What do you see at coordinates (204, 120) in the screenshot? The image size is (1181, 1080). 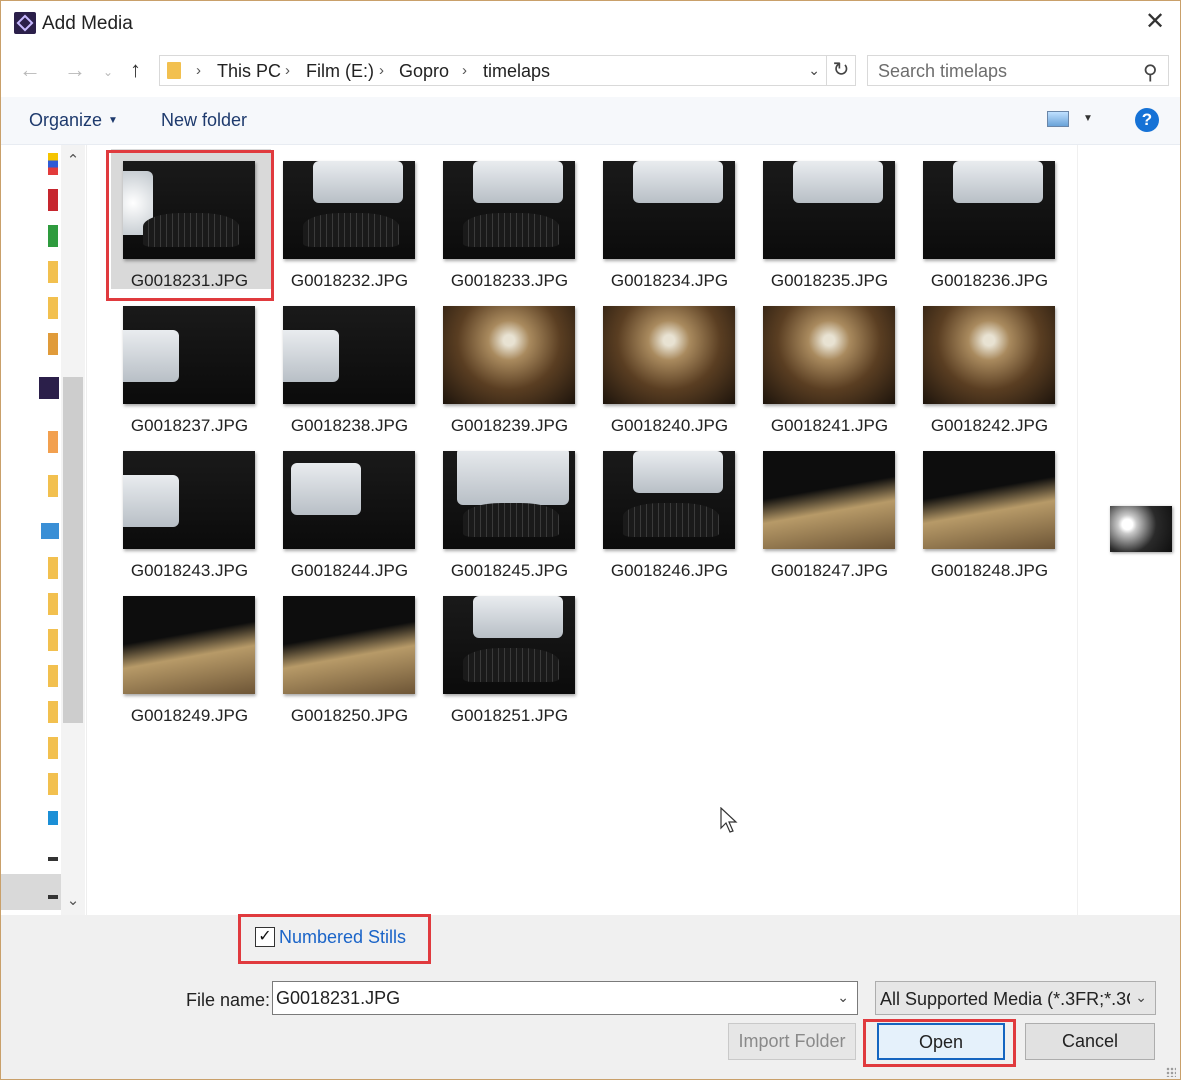 I see `new-folder-button: New folder` at bounding box center [204, 120].